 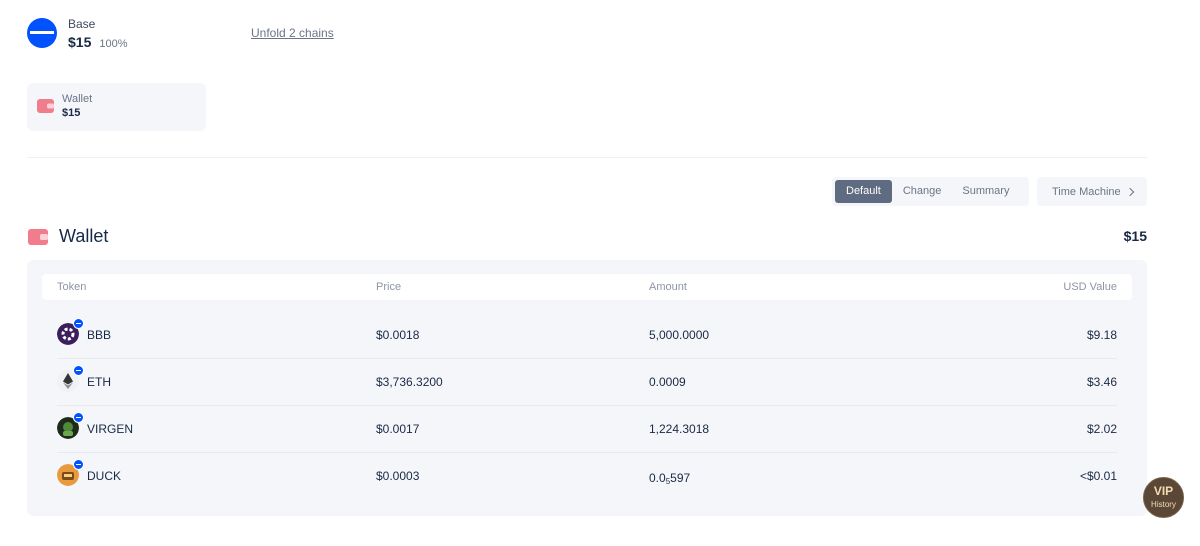 I want to click on chevron-right-icon, so click(x=1129, y=191).